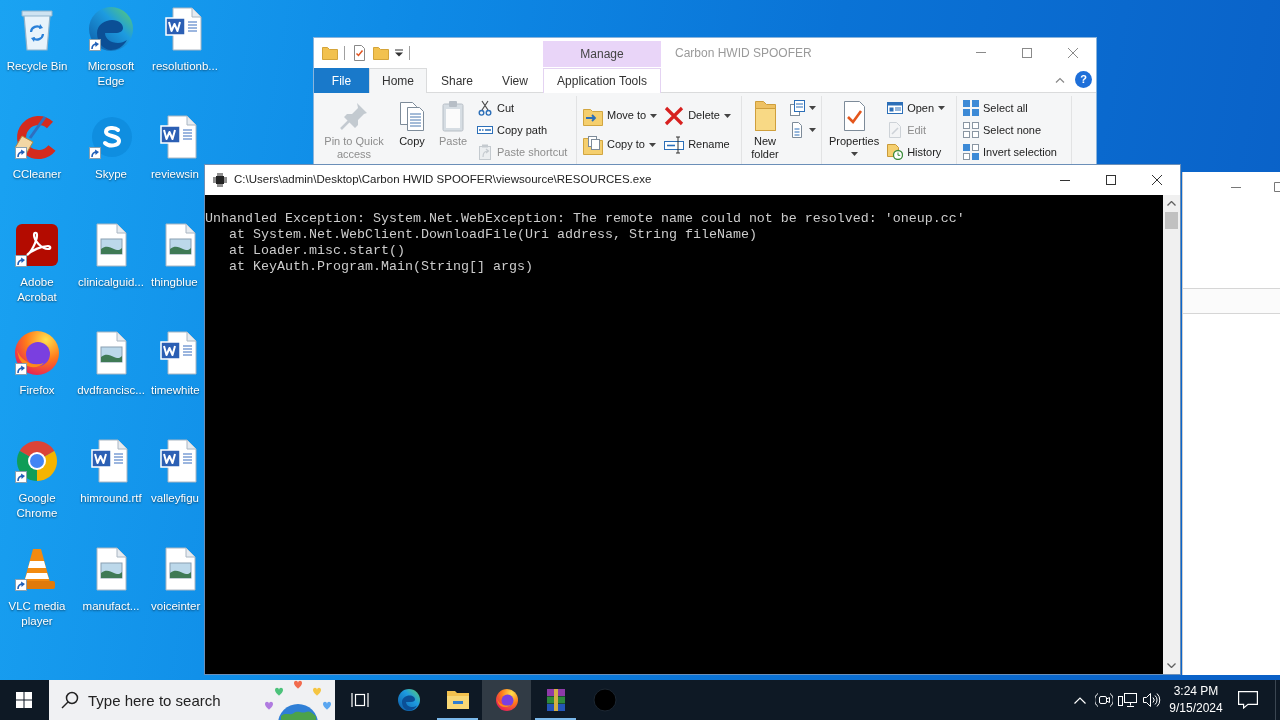 This screenshot has width=1280, height=720. I want to click on help-button: ?, so click(1083, 79).